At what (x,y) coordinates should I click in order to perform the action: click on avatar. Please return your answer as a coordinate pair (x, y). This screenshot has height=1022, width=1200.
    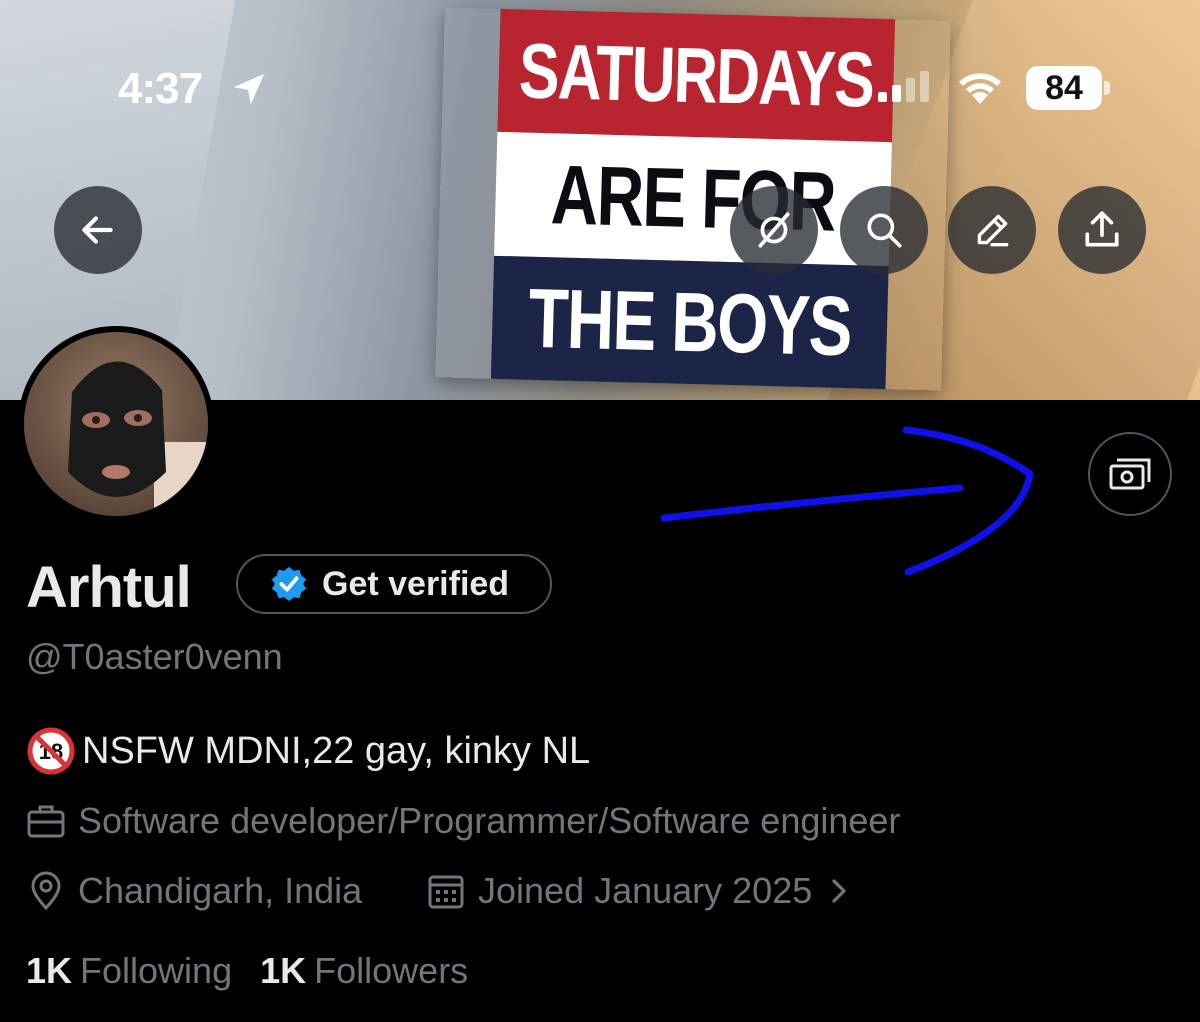
    Looking at the image, I should click on (116, 424).